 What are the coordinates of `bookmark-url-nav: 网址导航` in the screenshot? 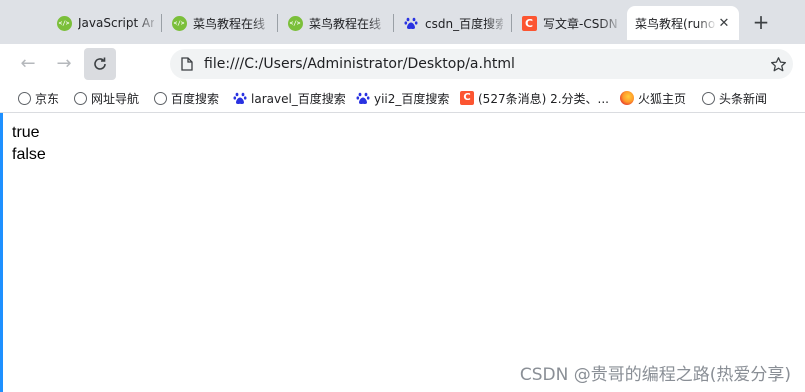 It's located at (106, 98).